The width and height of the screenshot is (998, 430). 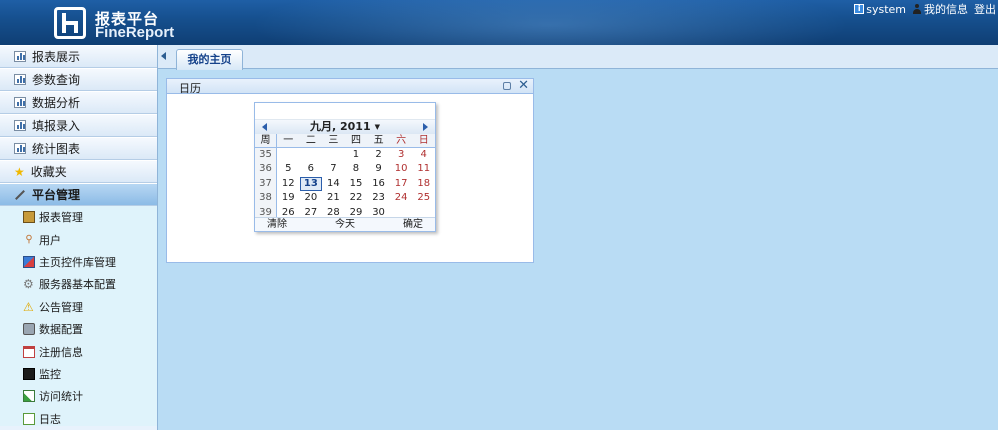 What do you see at coordinates (345, 111) in the screenshot?
I see `date-picker-input-area` at bounding box center [345, 111].